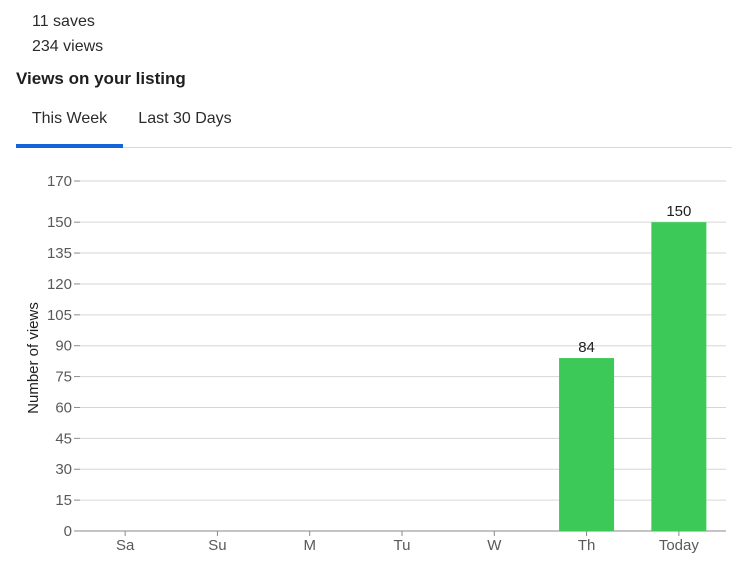 The height and width of the screenshot is (581, 740). I want to click on y-tick-label: 105, so click(59, 315).